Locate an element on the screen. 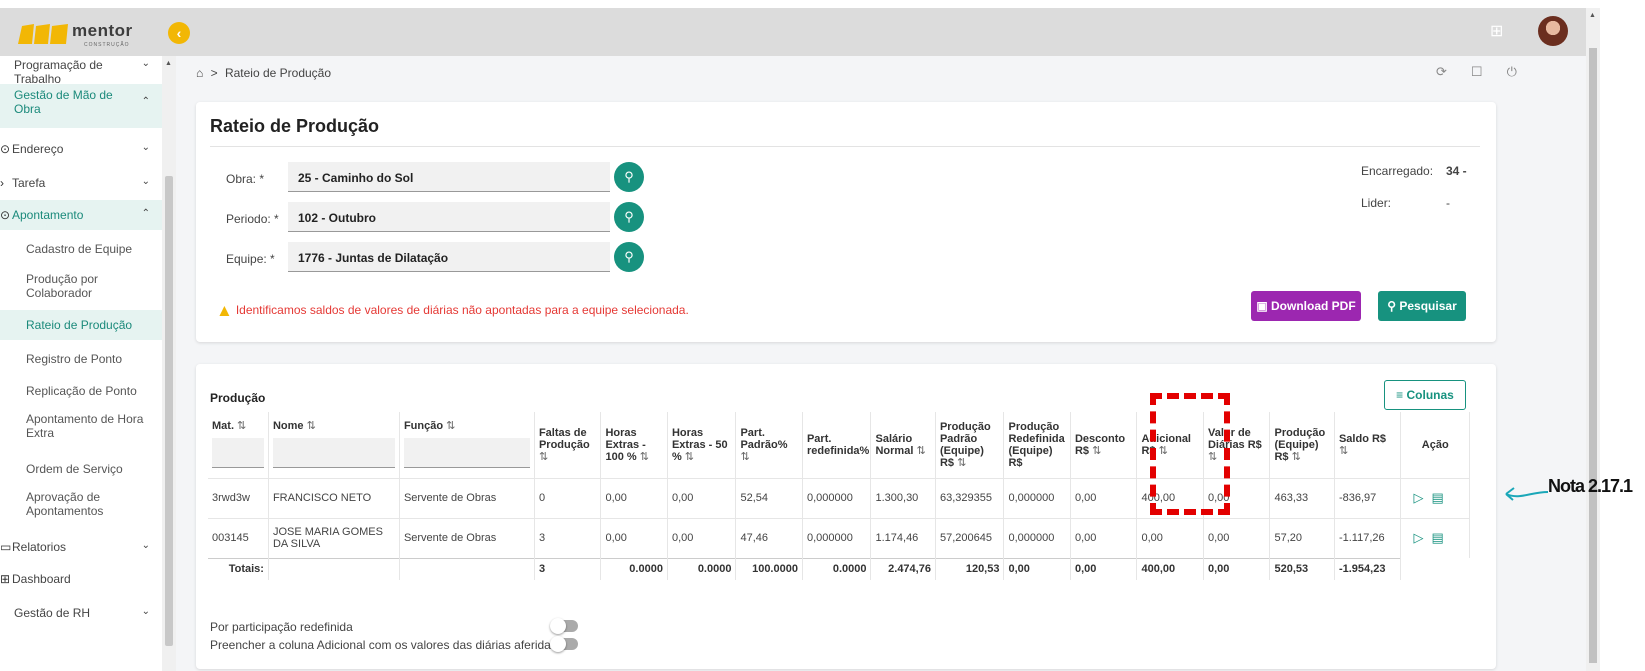  sidebar-scrollbar: ▲ is located at coordinates (169, 363).